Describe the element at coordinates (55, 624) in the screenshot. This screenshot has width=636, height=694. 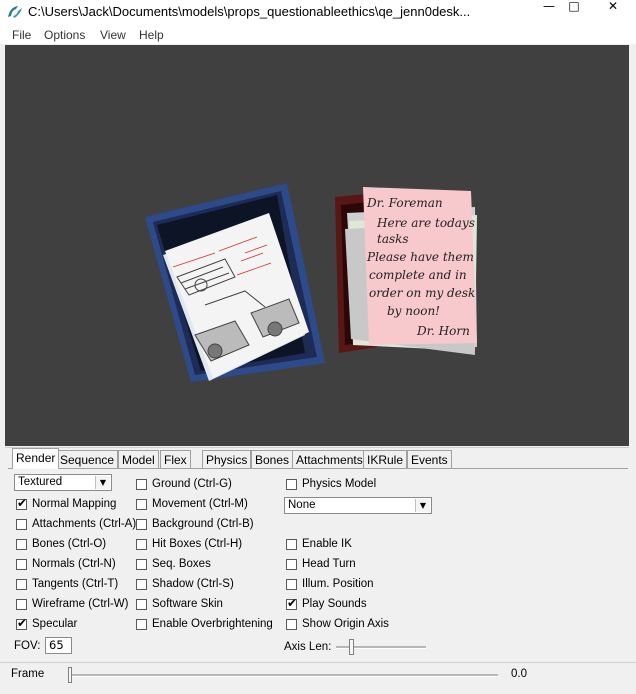
I see `render-opt-label-6: Specular` at that location.